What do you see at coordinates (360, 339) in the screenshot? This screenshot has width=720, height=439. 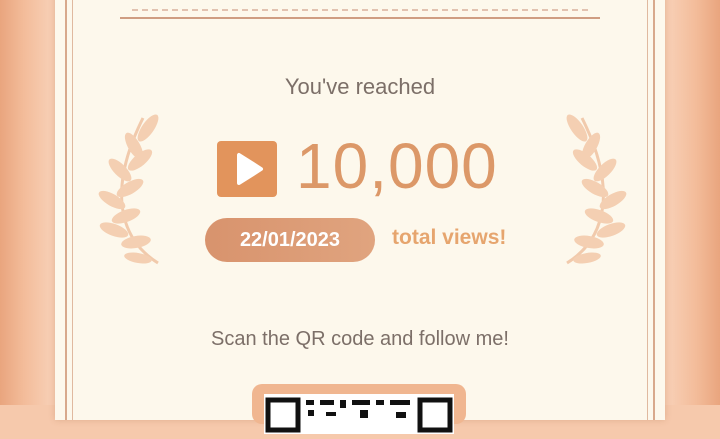 I see `scan-instruction: Scan the QR code and follow me!` at bounding box center [360, 339].